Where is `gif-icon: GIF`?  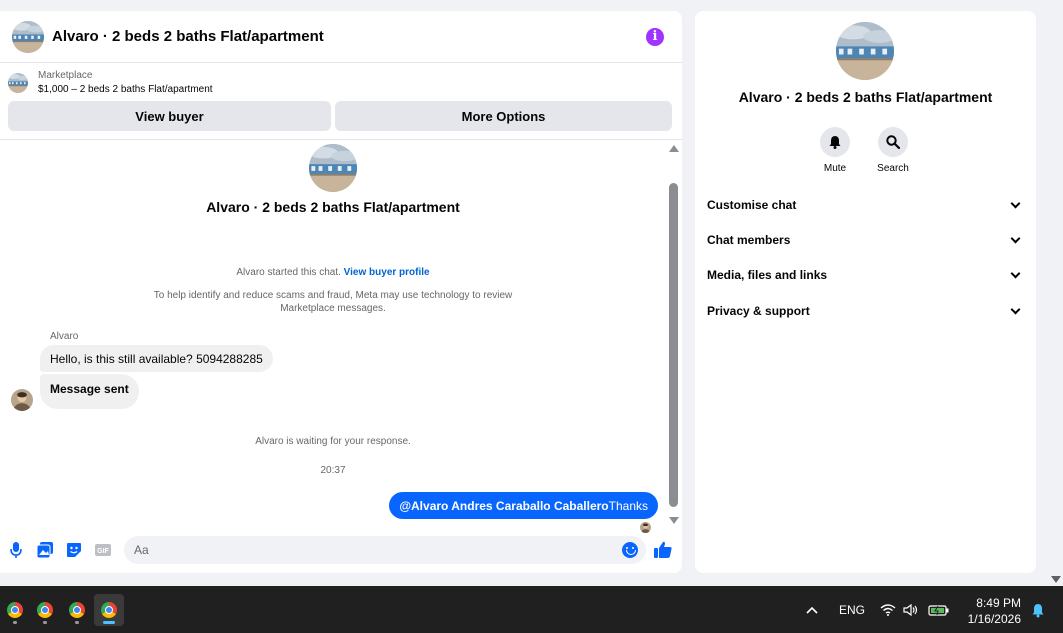 gif-icon: GIF is located at coordinates (103, 550).